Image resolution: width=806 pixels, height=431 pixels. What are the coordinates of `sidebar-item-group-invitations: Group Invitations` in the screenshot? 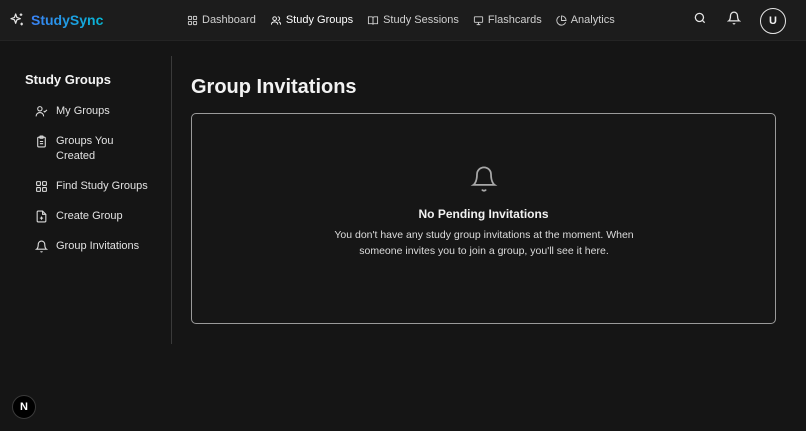 It's located at (100, 246).